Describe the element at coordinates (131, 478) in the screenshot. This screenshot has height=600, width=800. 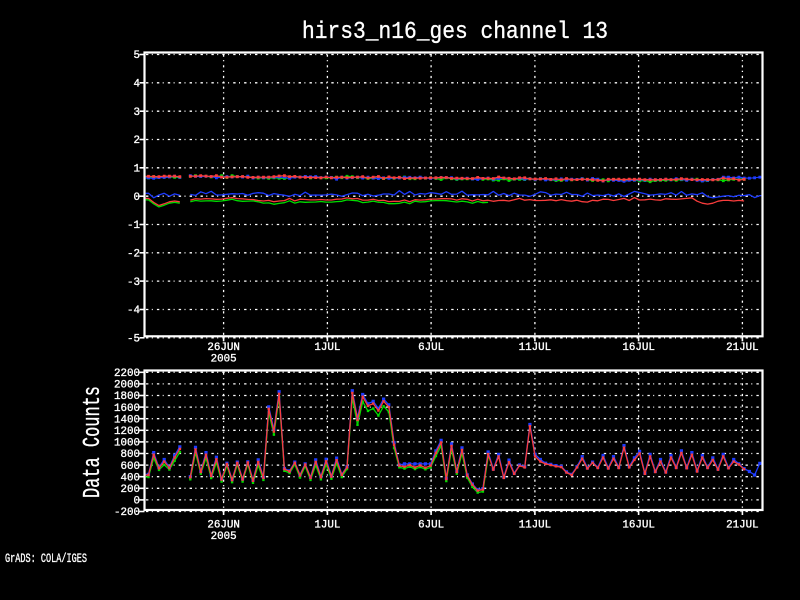
I see `svg-text: 400` at that location.